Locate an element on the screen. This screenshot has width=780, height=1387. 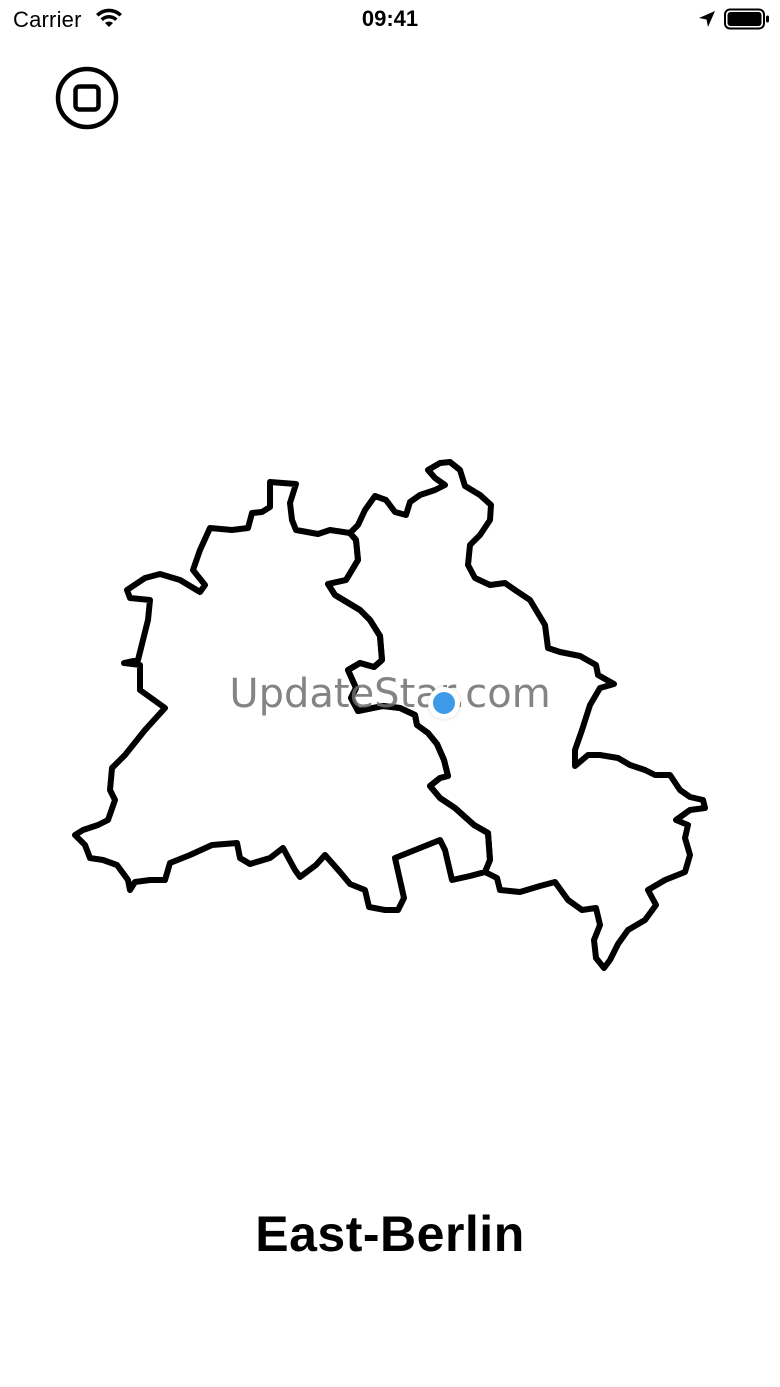
clock: 09:41 is located at coordinates (390, 18).